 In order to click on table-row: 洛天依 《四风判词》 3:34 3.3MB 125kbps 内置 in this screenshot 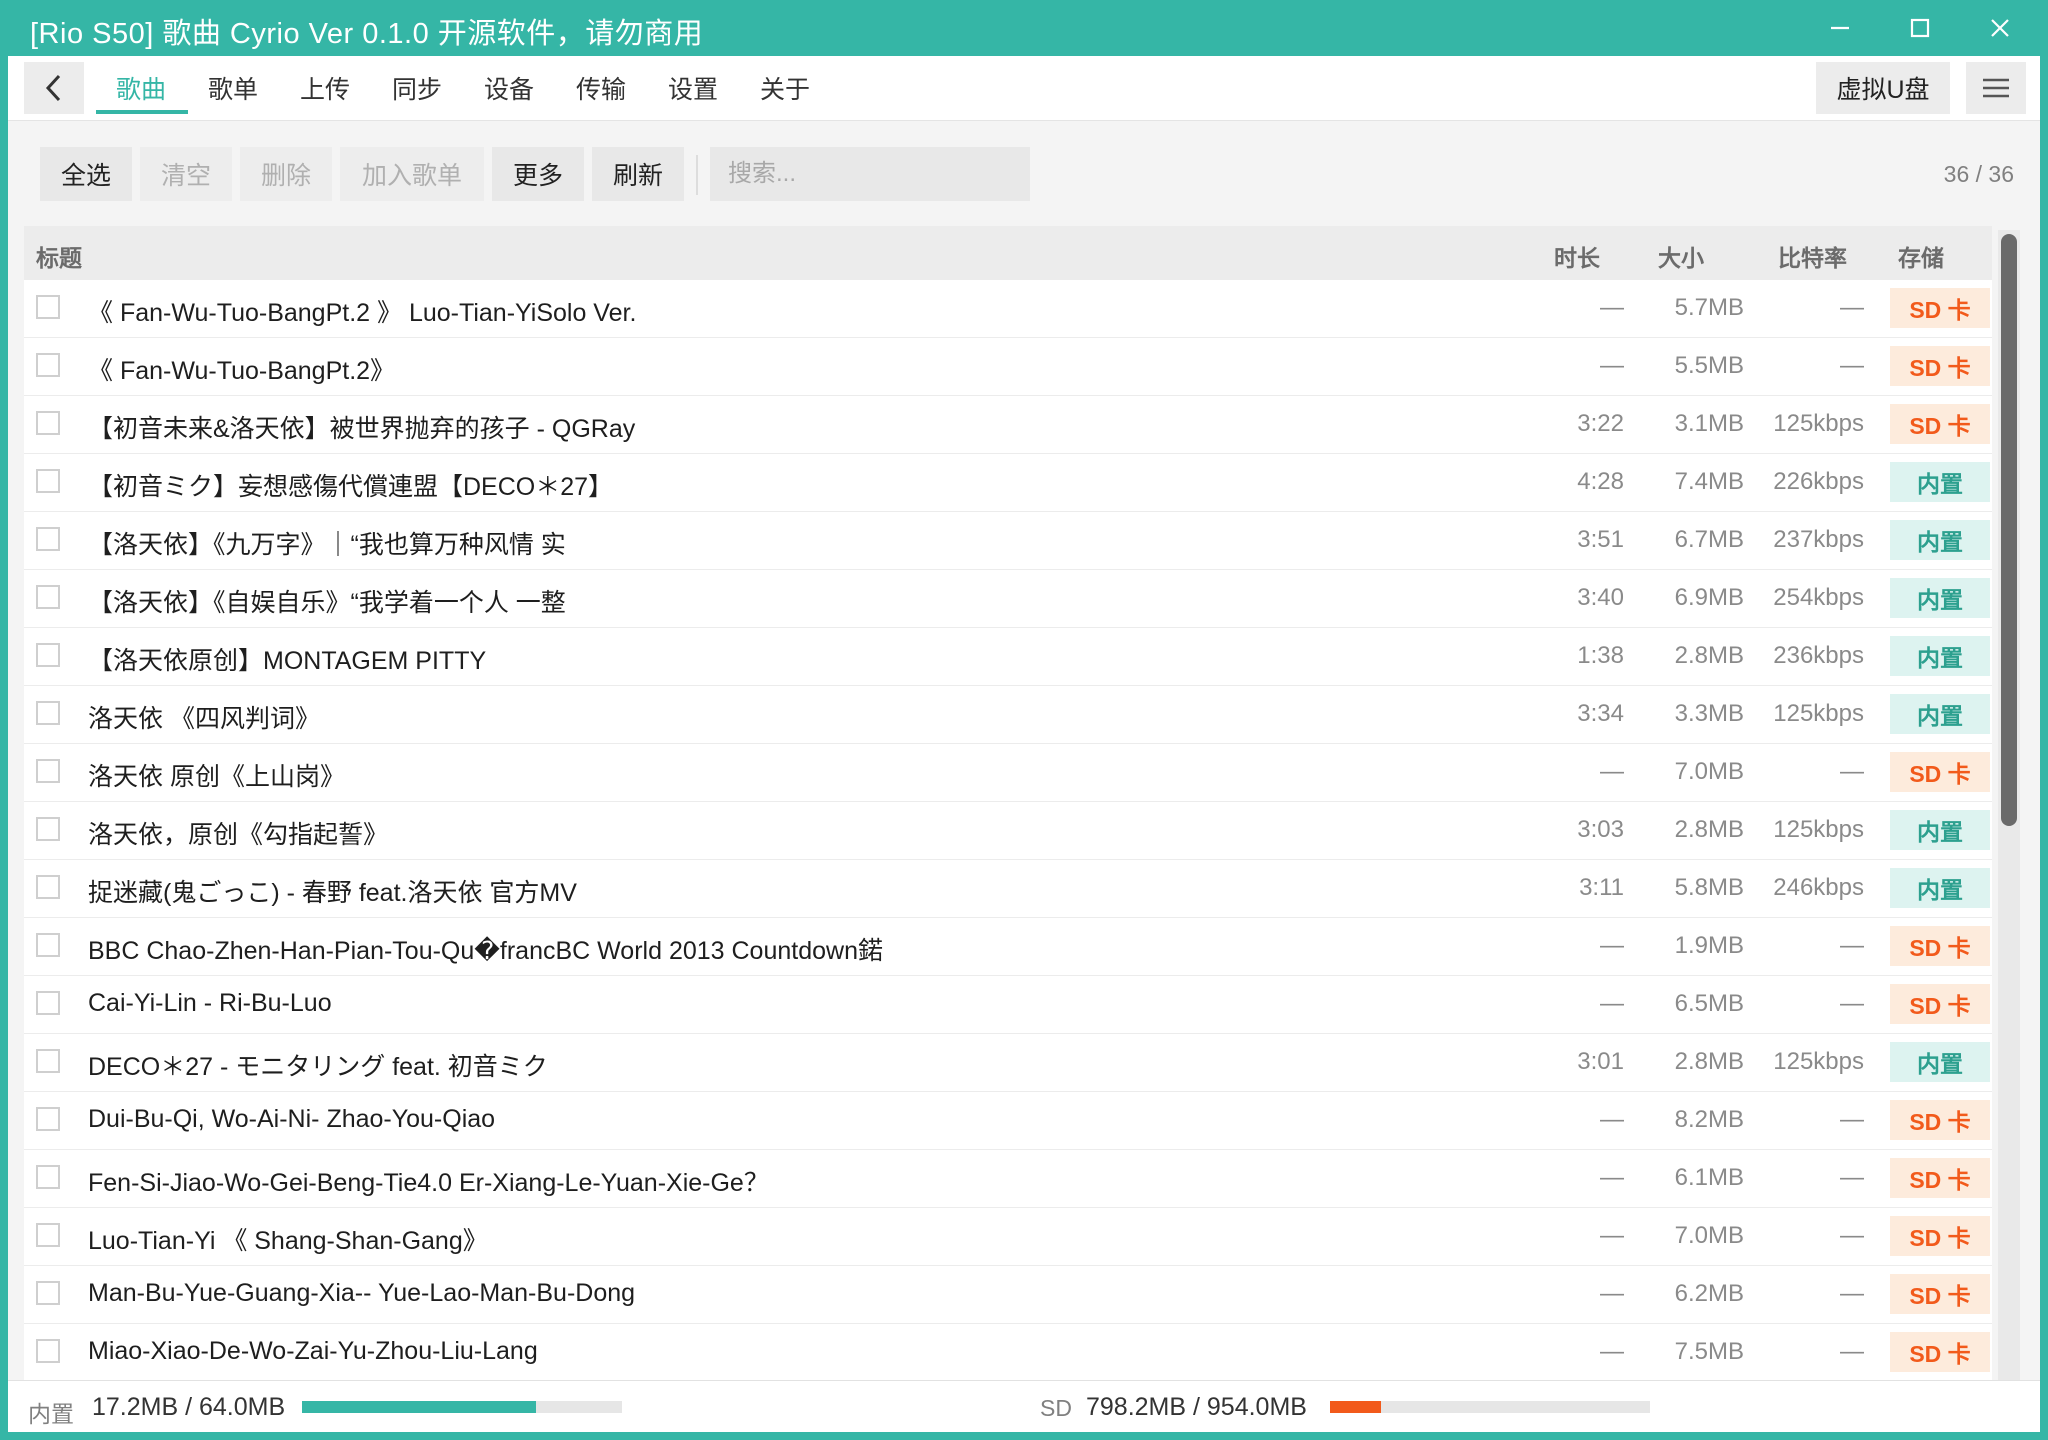, I will do `click(1008, 715)`.